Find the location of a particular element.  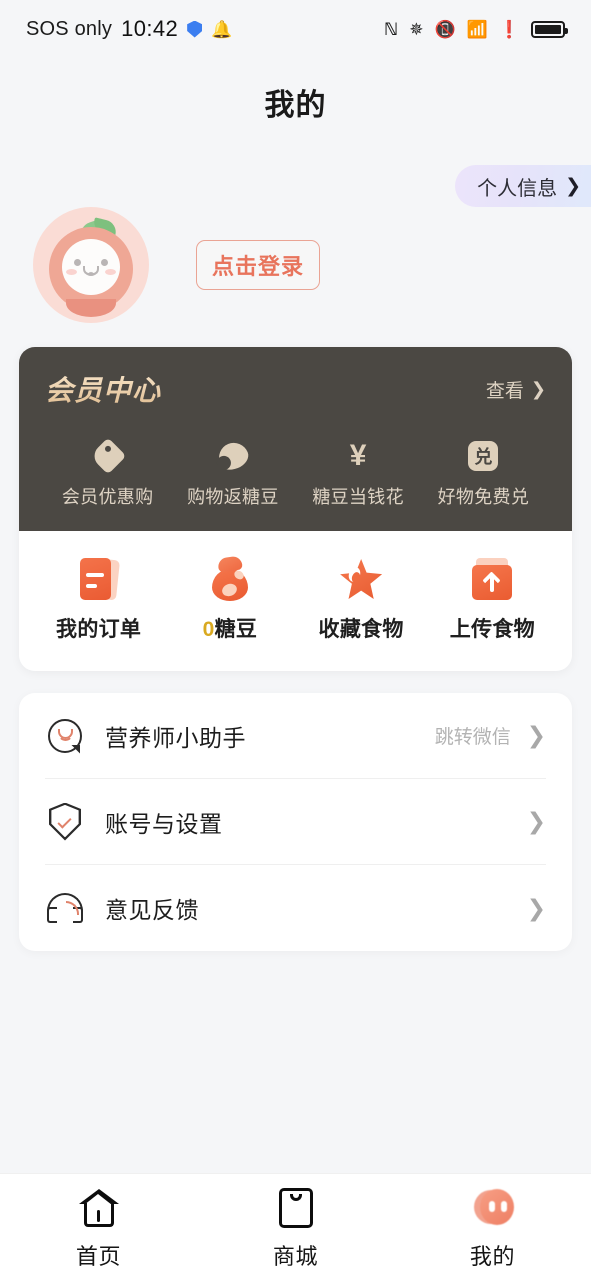

order-icon is located at coordinates (99, 579).